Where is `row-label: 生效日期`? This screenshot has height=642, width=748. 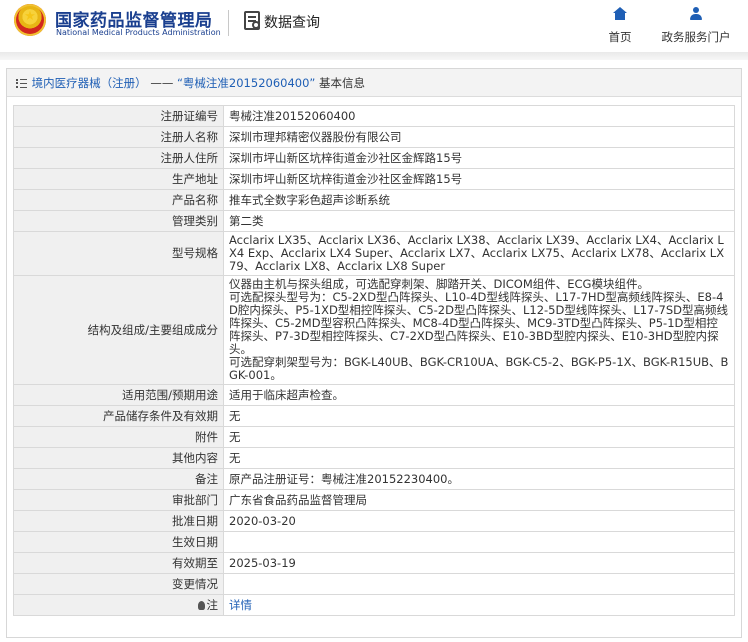
row-label: 生效日期 is located at coordinates (118, 542).